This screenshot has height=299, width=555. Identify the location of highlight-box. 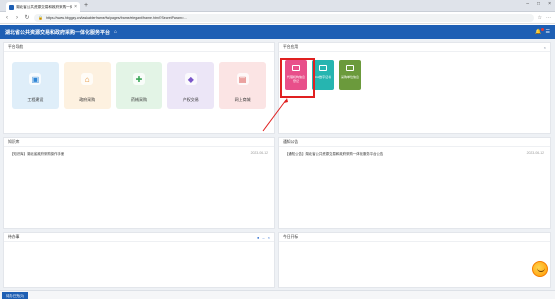
(297, 78).